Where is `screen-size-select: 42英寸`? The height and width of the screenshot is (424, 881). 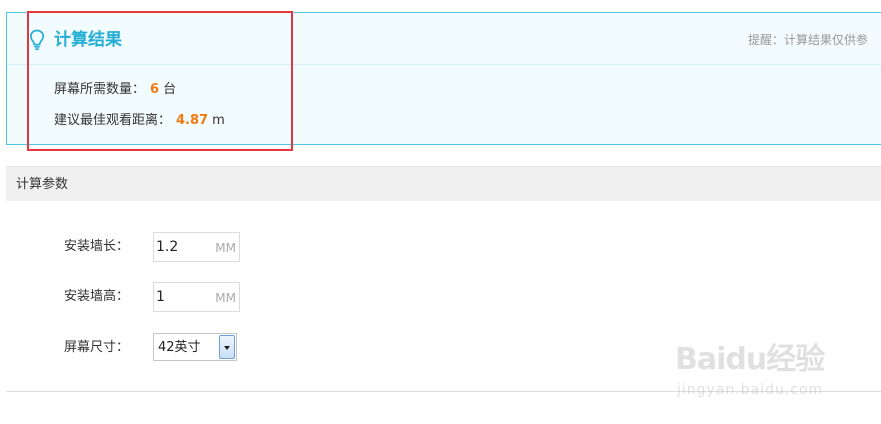 screen-size-select: 42英寸 is located at coordinates (195, 347).